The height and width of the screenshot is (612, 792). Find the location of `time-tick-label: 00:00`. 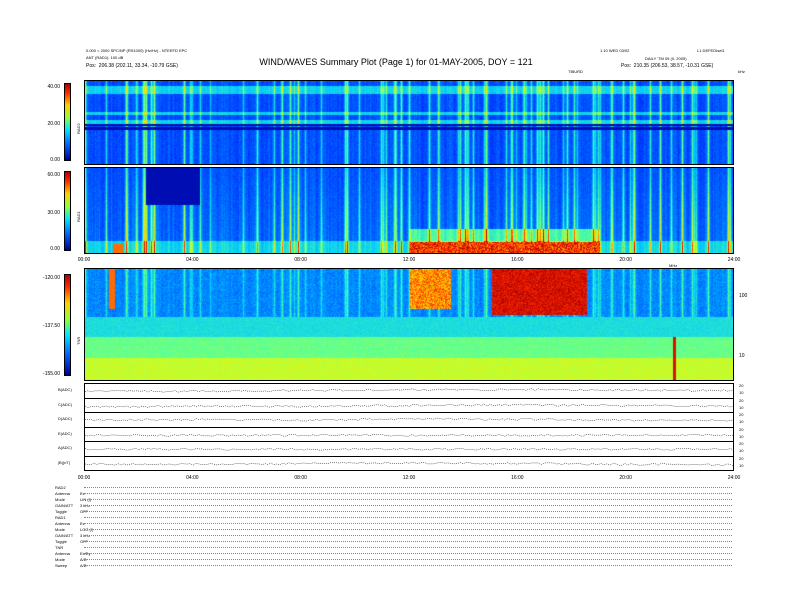

time-tick-label: 00:00 is located at coordinates (84, 260).